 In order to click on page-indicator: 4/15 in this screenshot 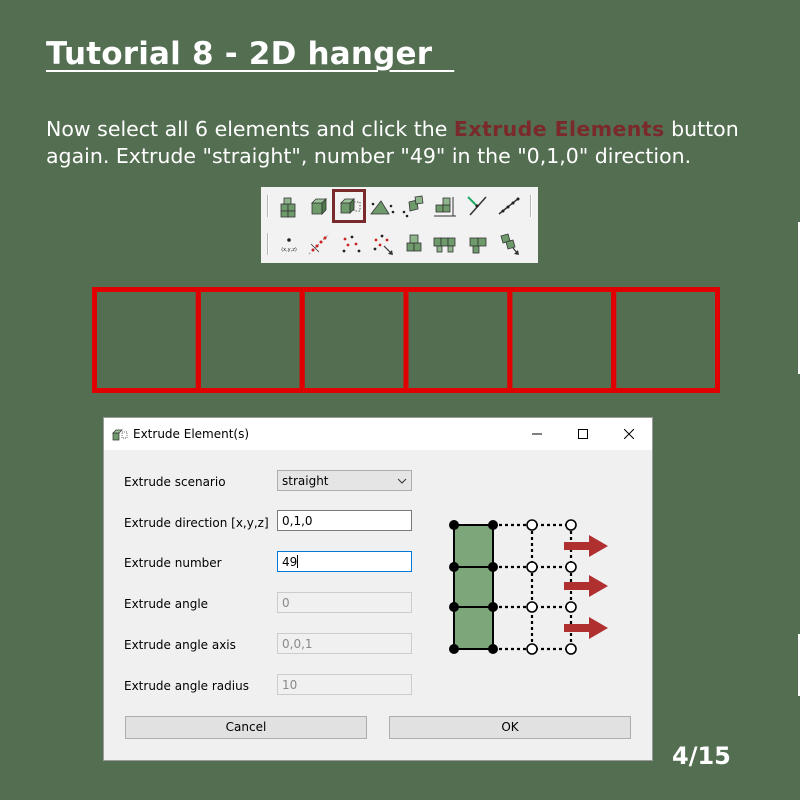, I will do `click(701, 756)`.